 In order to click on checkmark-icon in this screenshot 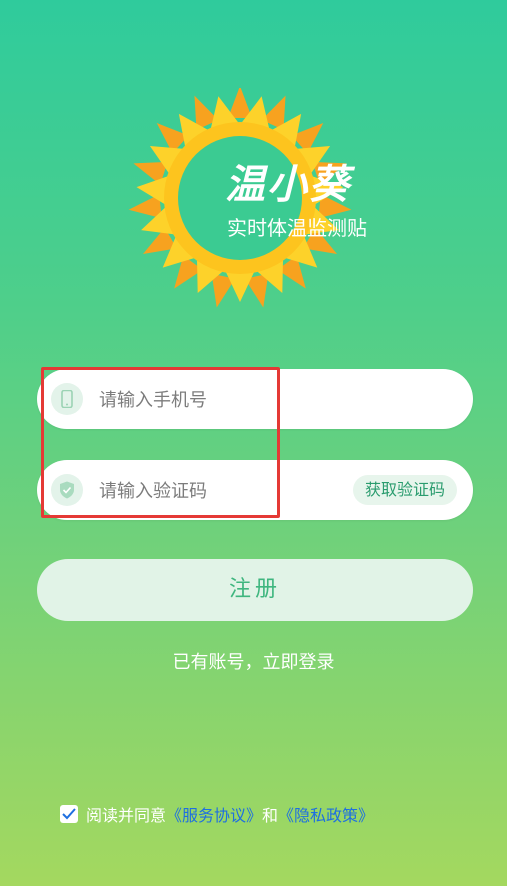, I will do `click(69, 814)`.